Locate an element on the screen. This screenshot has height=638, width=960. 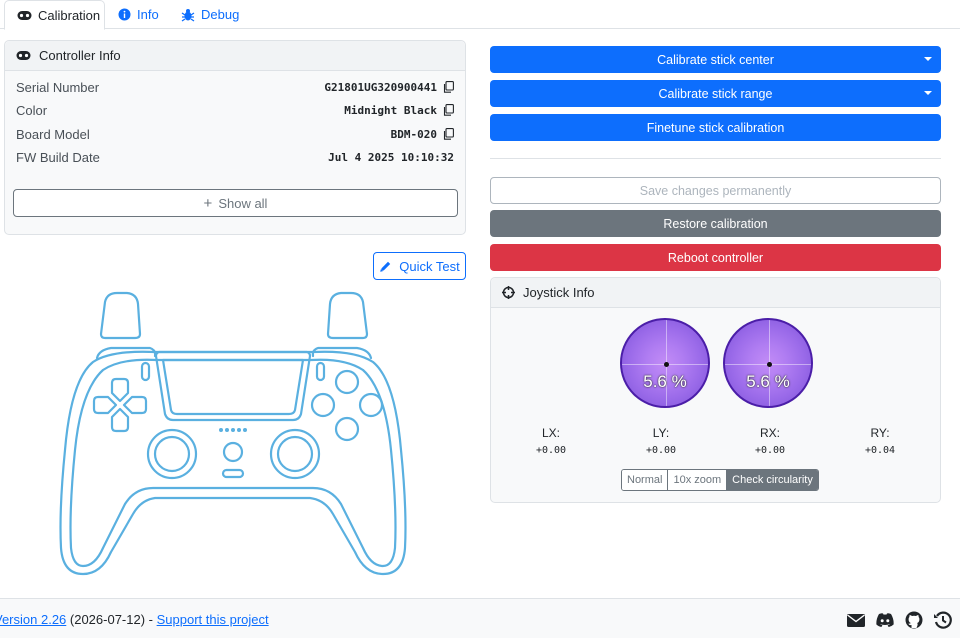
tab-info: Info is located at coordinates (138, 14).